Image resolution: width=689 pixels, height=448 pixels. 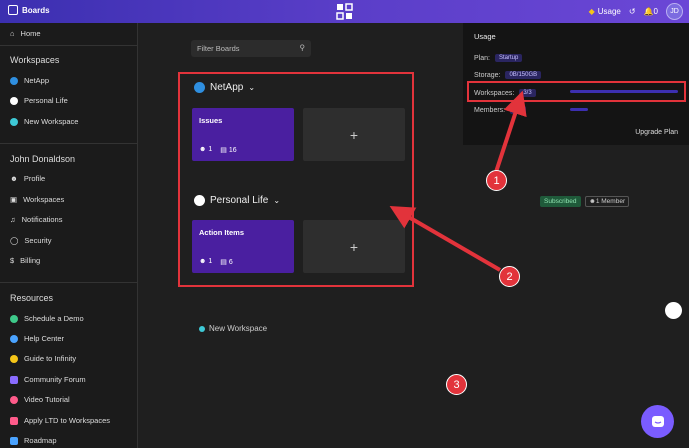 What do you see at coordinates (496, 180) in the screenshot?
I see `callout-1: 1` at bounding box center [496, 180].